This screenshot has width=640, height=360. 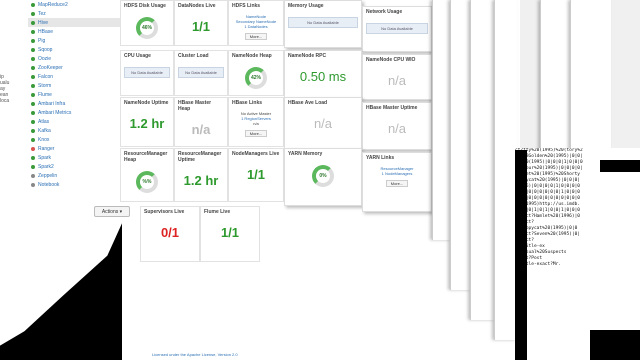 I want to click on widget-value: 0.50 ms, so click(x=323, y=76).